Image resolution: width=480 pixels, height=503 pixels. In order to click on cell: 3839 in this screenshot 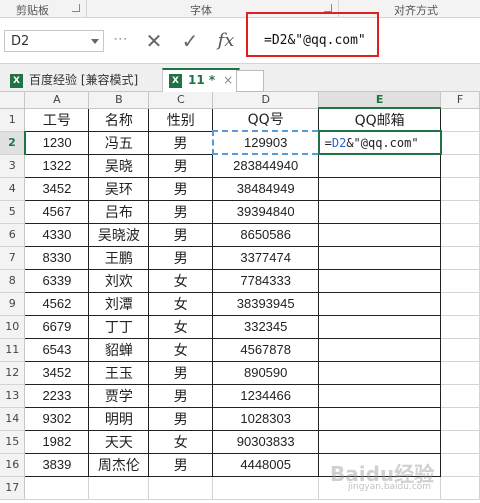, I will do `click(57, 464)`.